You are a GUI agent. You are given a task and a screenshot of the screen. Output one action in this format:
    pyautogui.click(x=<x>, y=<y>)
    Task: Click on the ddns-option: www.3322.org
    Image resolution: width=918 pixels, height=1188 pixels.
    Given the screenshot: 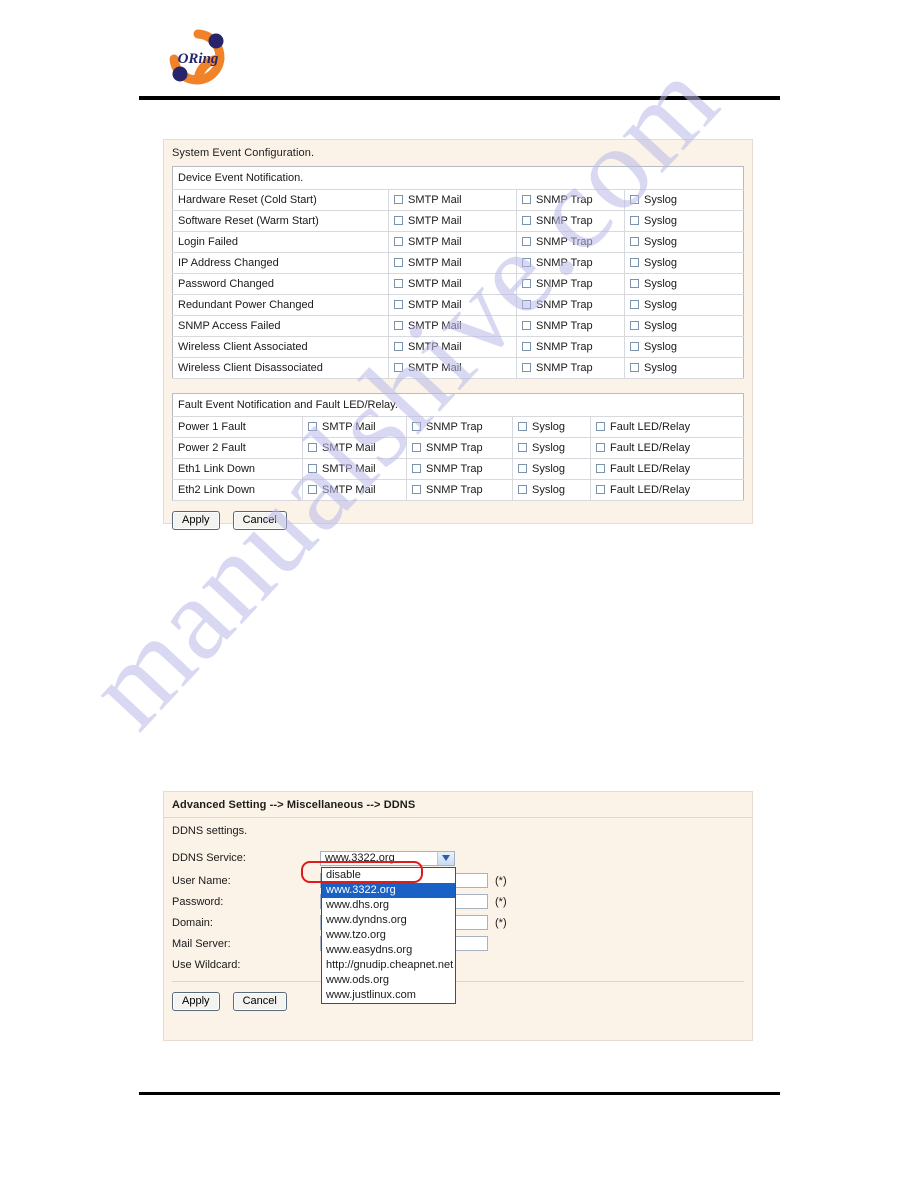 What is the action you would take?
    pyautogui.click(x=388, y=890)
    